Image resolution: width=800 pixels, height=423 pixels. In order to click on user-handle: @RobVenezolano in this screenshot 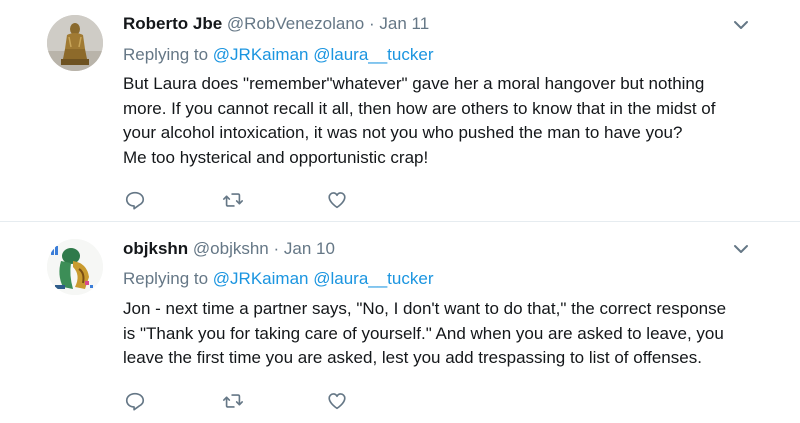, I will do `click(295, 23)`.